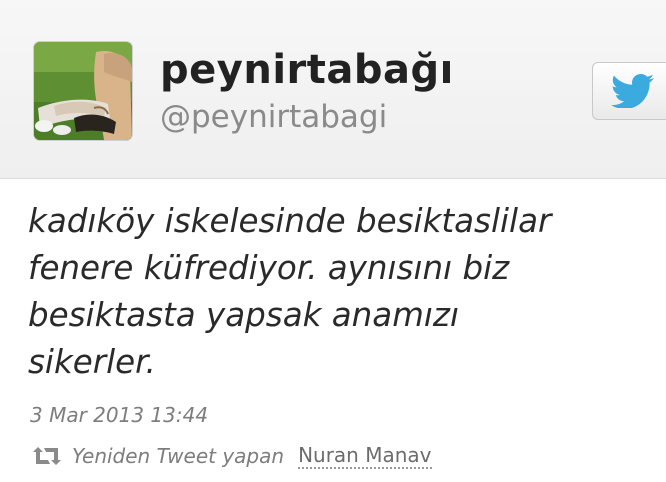  I want to click on retweet-info: Yeniden Tweet yapan Nuran Manav, so click(231, 456).